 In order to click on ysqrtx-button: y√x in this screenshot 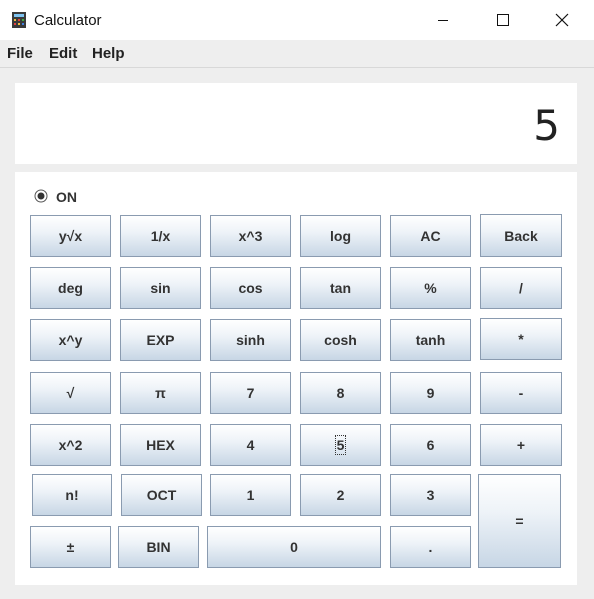, I will do `click(70, 236)`.